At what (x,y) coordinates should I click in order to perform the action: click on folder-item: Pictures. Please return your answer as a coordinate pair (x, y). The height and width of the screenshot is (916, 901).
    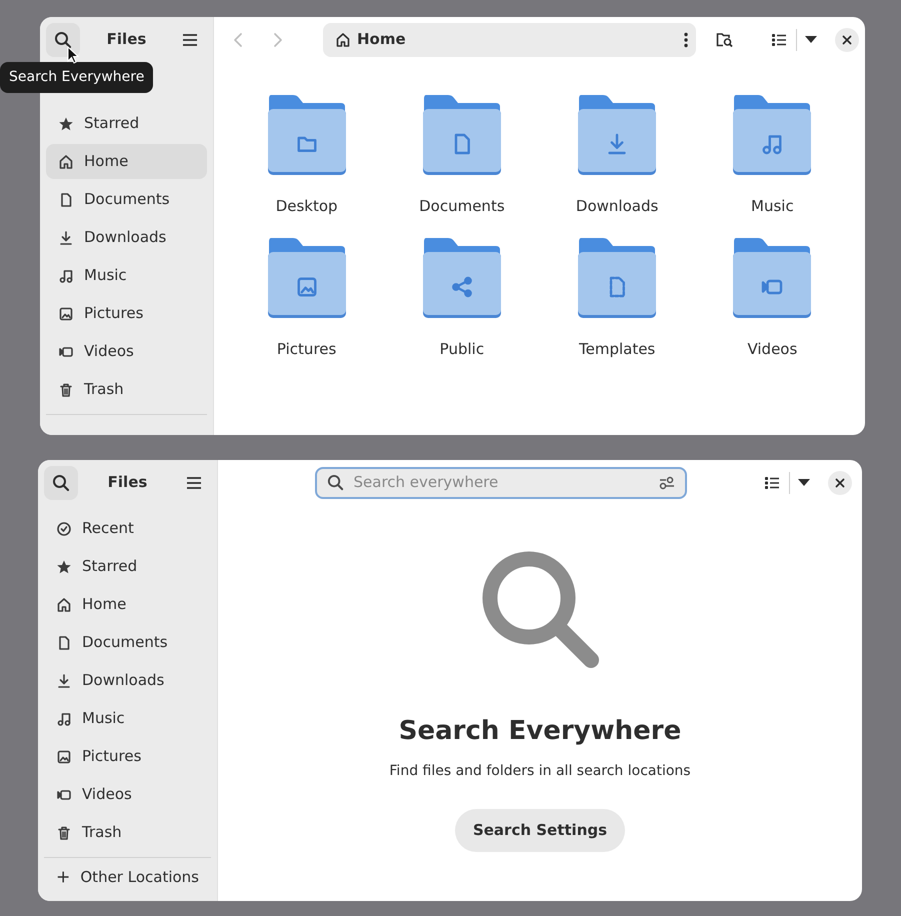
    Looking at the image, I should click on (306, 299).